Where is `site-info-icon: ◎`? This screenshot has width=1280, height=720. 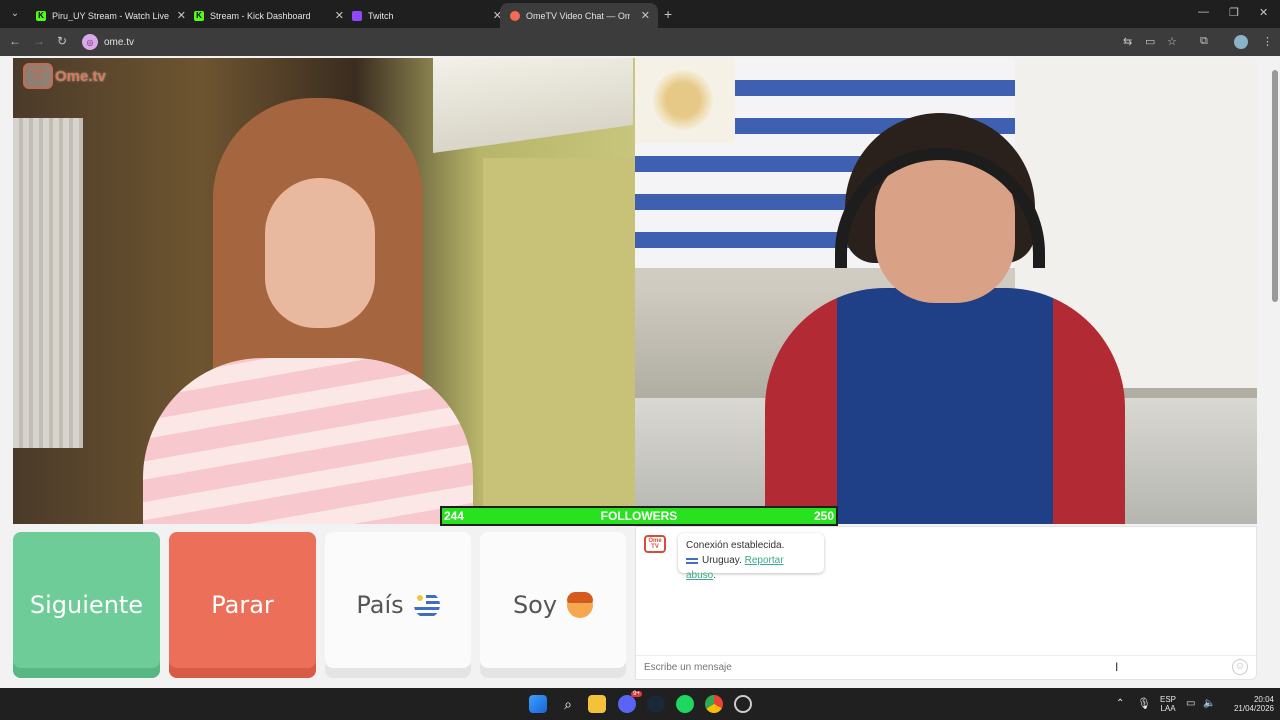 site-info-icon: ◎ is located at coordinates (90, 42).